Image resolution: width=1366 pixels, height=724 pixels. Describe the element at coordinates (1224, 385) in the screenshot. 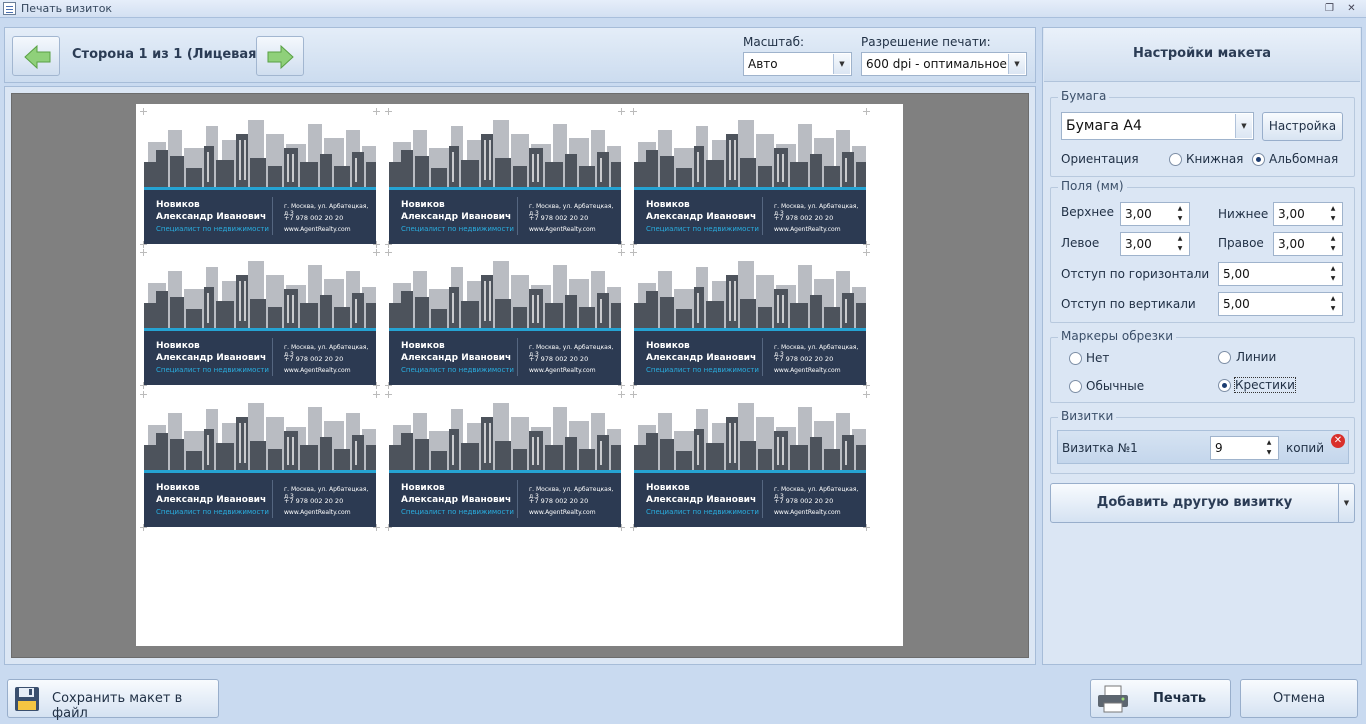

I see `markers-crosses-radio` at that location.